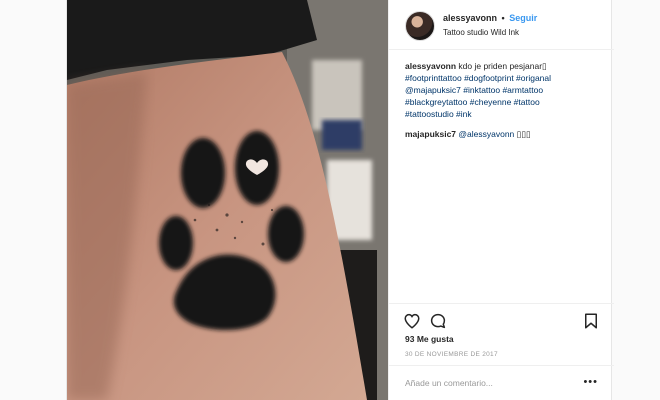 This screenshot has width=660, height=400. I want to click on caption-username: alessyavonn, so click(430, 66).